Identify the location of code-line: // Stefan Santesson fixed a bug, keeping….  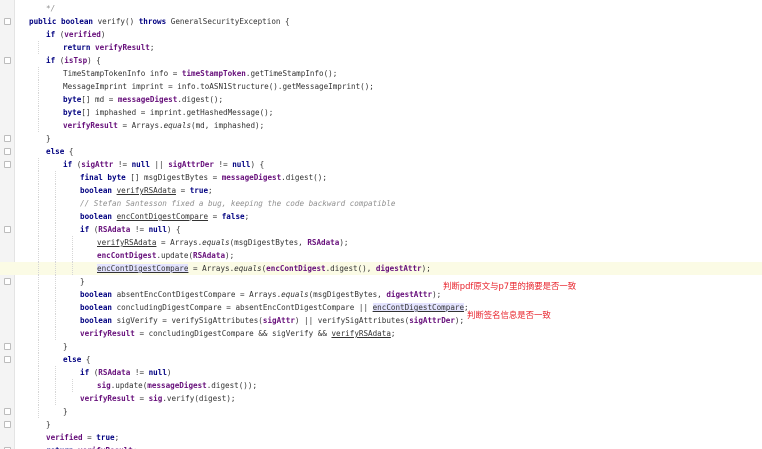
(381, 203).